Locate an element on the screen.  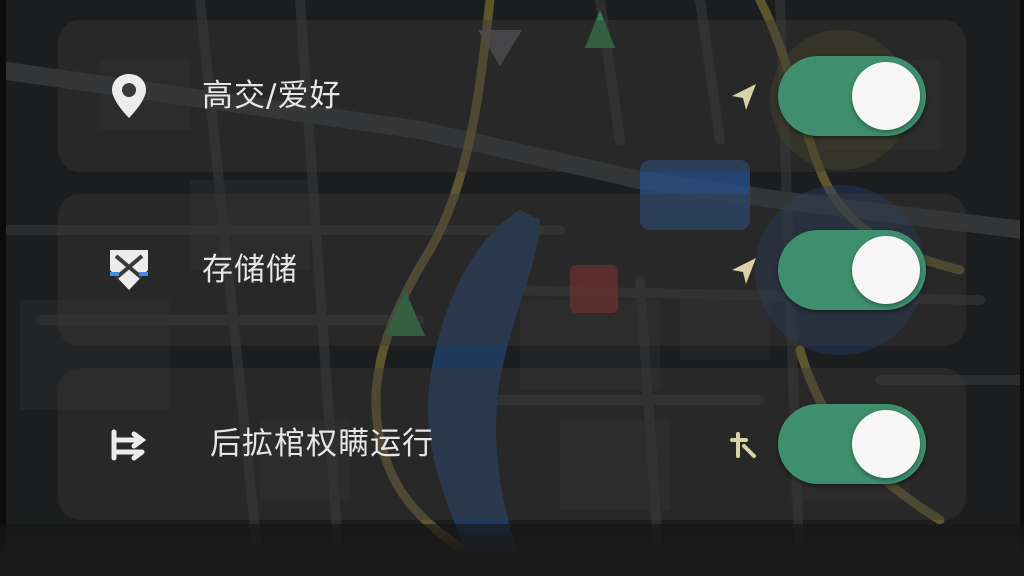
route-marker-icon is located at coordinates (744, 445).